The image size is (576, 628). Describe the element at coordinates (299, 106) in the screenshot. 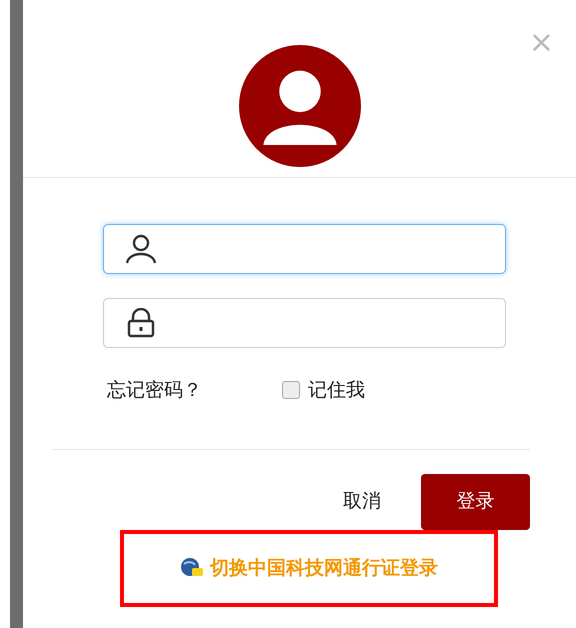

I see `avatar-icon` at that location.